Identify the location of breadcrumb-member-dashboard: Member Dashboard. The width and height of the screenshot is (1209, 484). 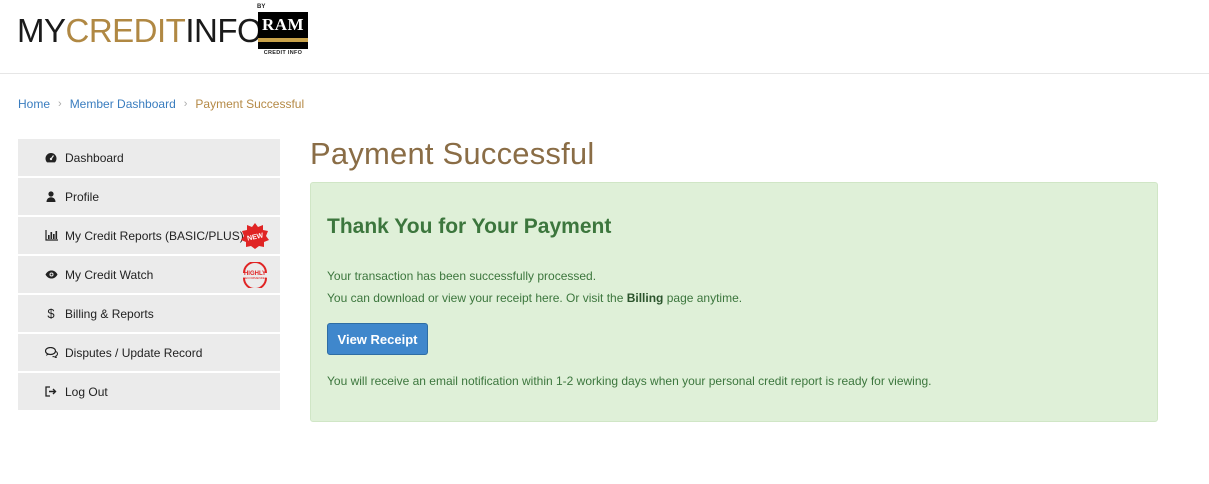
(123, 104).